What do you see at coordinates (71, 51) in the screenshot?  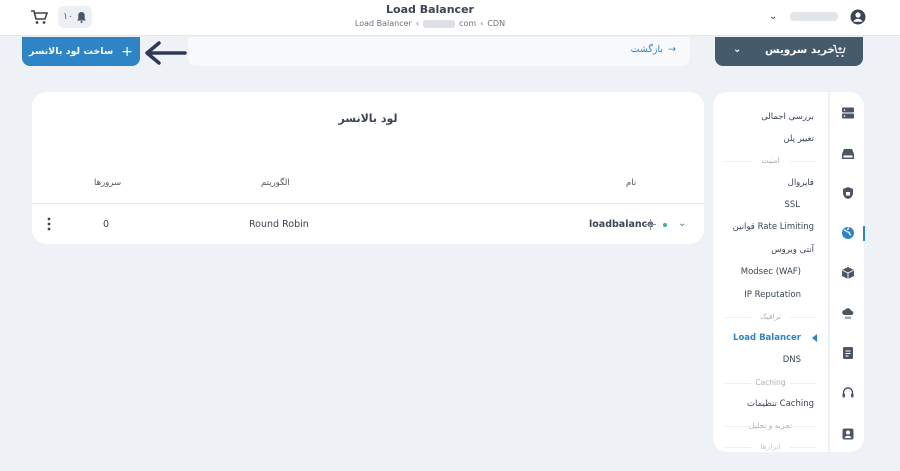 I see `create-load-balancer-label: ساخت لود بالانسر` at bounding box center [71, 51].